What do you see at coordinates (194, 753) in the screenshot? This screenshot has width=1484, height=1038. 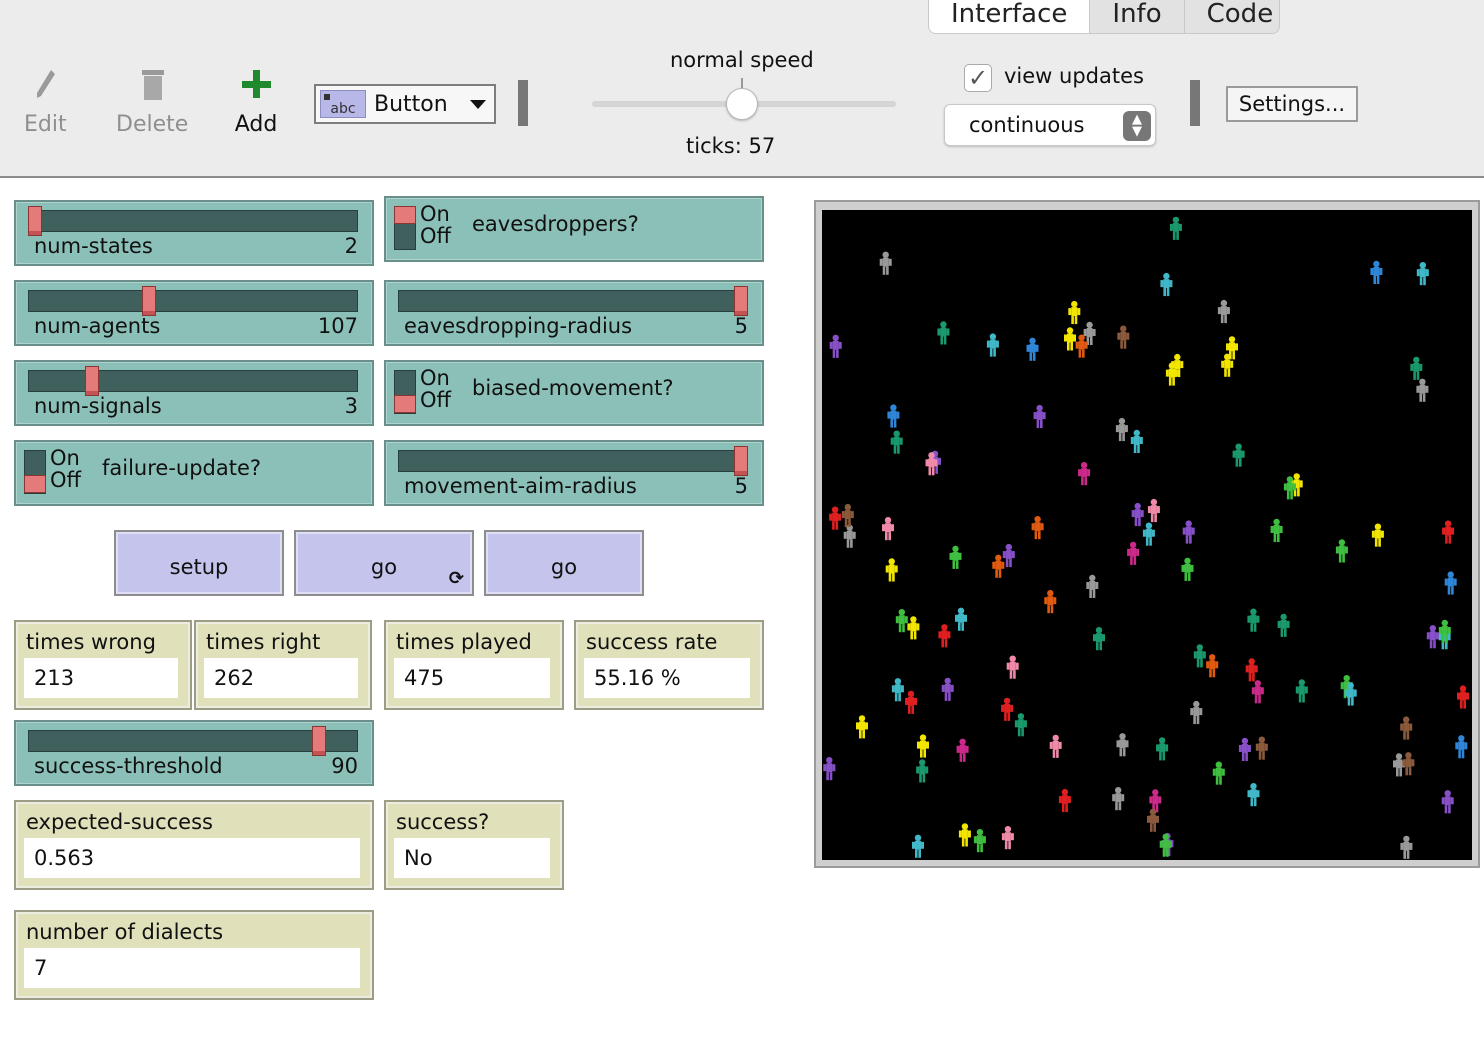 I see `slider-success-threshold: success-threshold 90` at bounding box center [194, 753].